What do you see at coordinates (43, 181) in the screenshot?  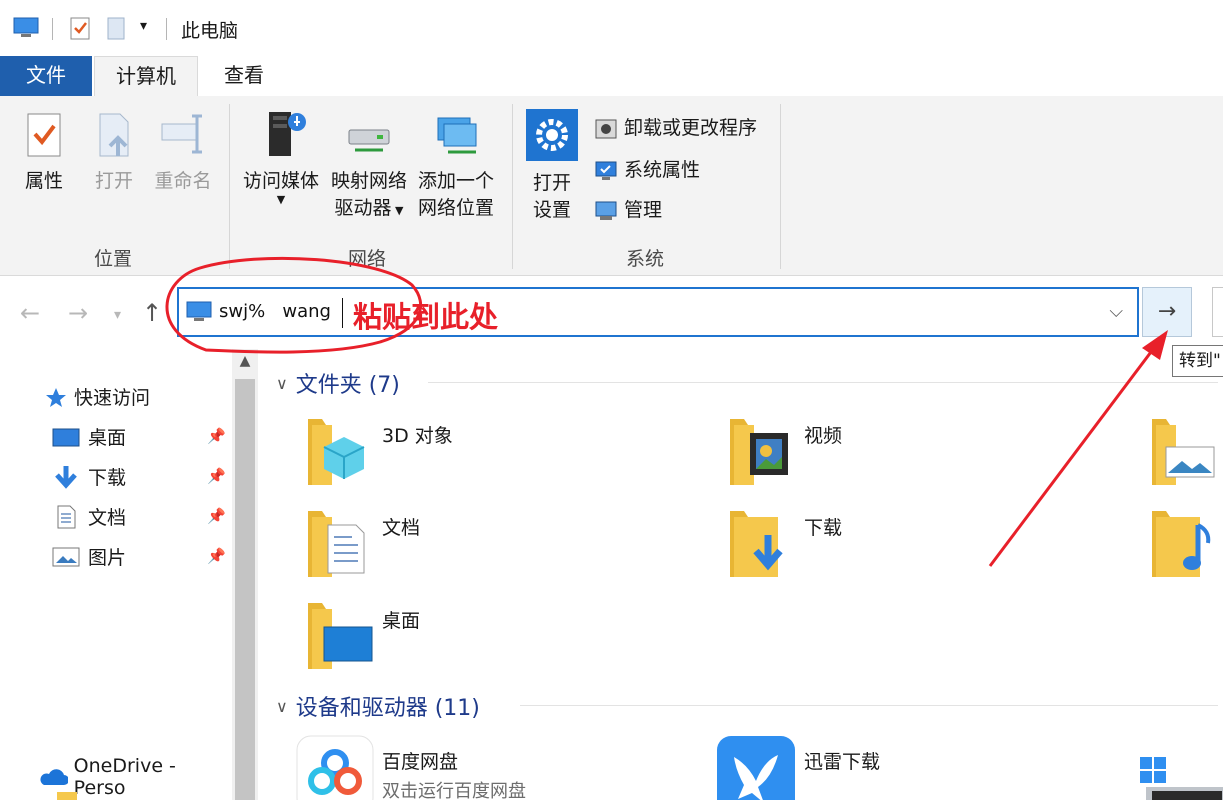 I see `properties-label: 属性` at bounding box center [43, 181].